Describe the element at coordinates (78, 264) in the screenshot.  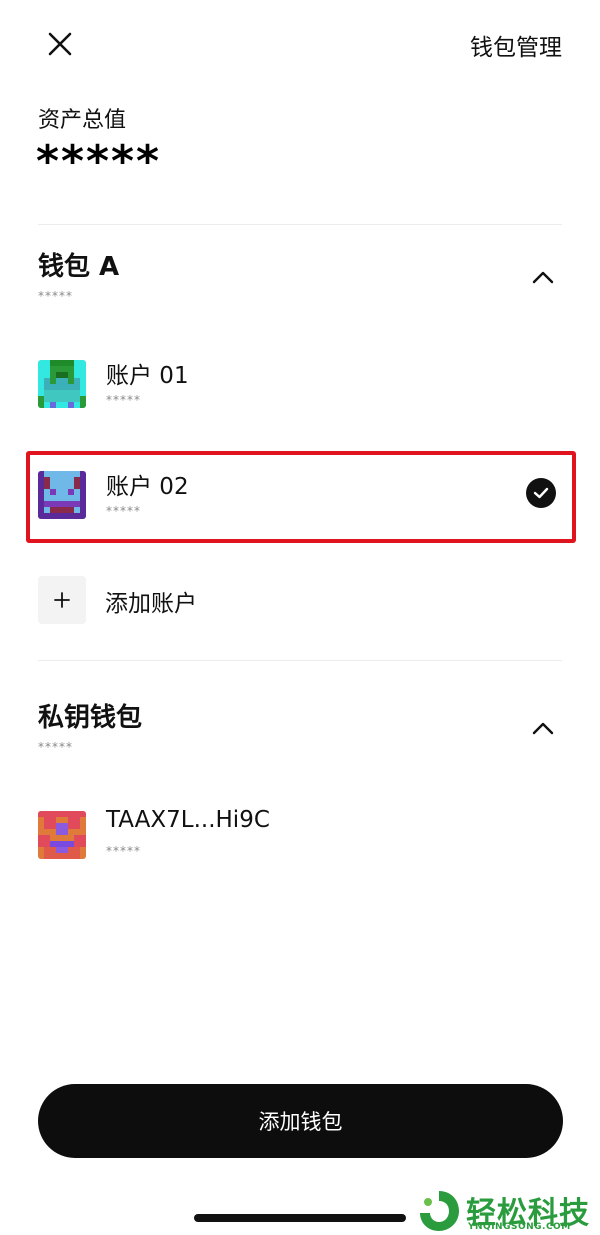
I see `wallet-group-title: 钱包 A` at that location.